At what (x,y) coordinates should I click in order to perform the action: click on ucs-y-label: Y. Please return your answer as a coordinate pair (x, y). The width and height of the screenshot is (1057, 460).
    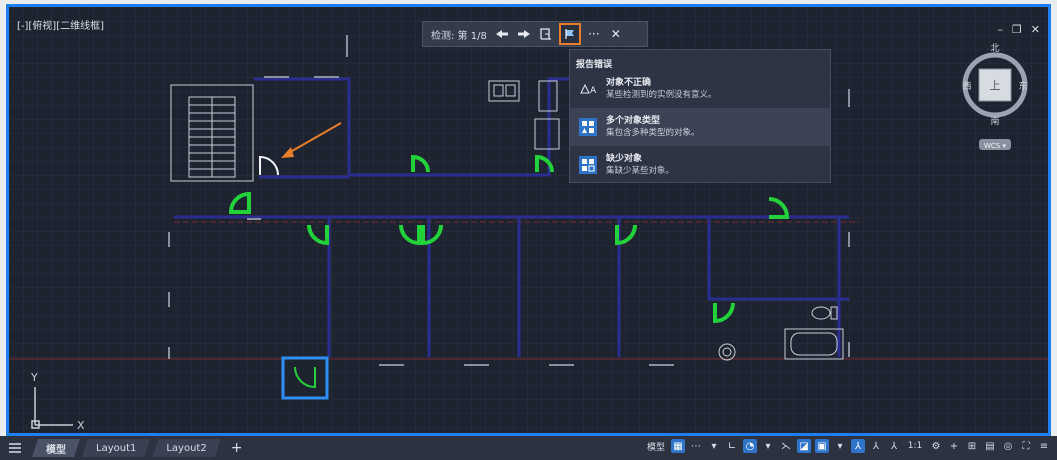
    Looking at the image, I should click on (34, 377).